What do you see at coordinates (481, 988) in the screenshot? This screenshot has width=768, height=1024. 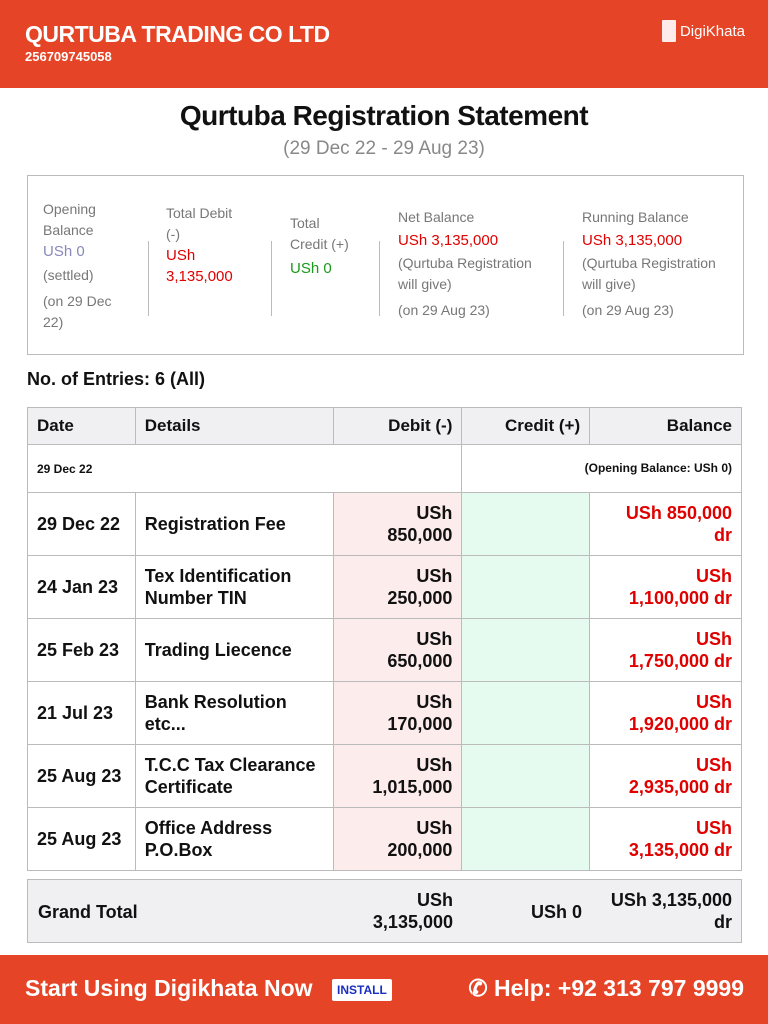 I see `phone-icon: ✆` at bounding box center [481, 988].